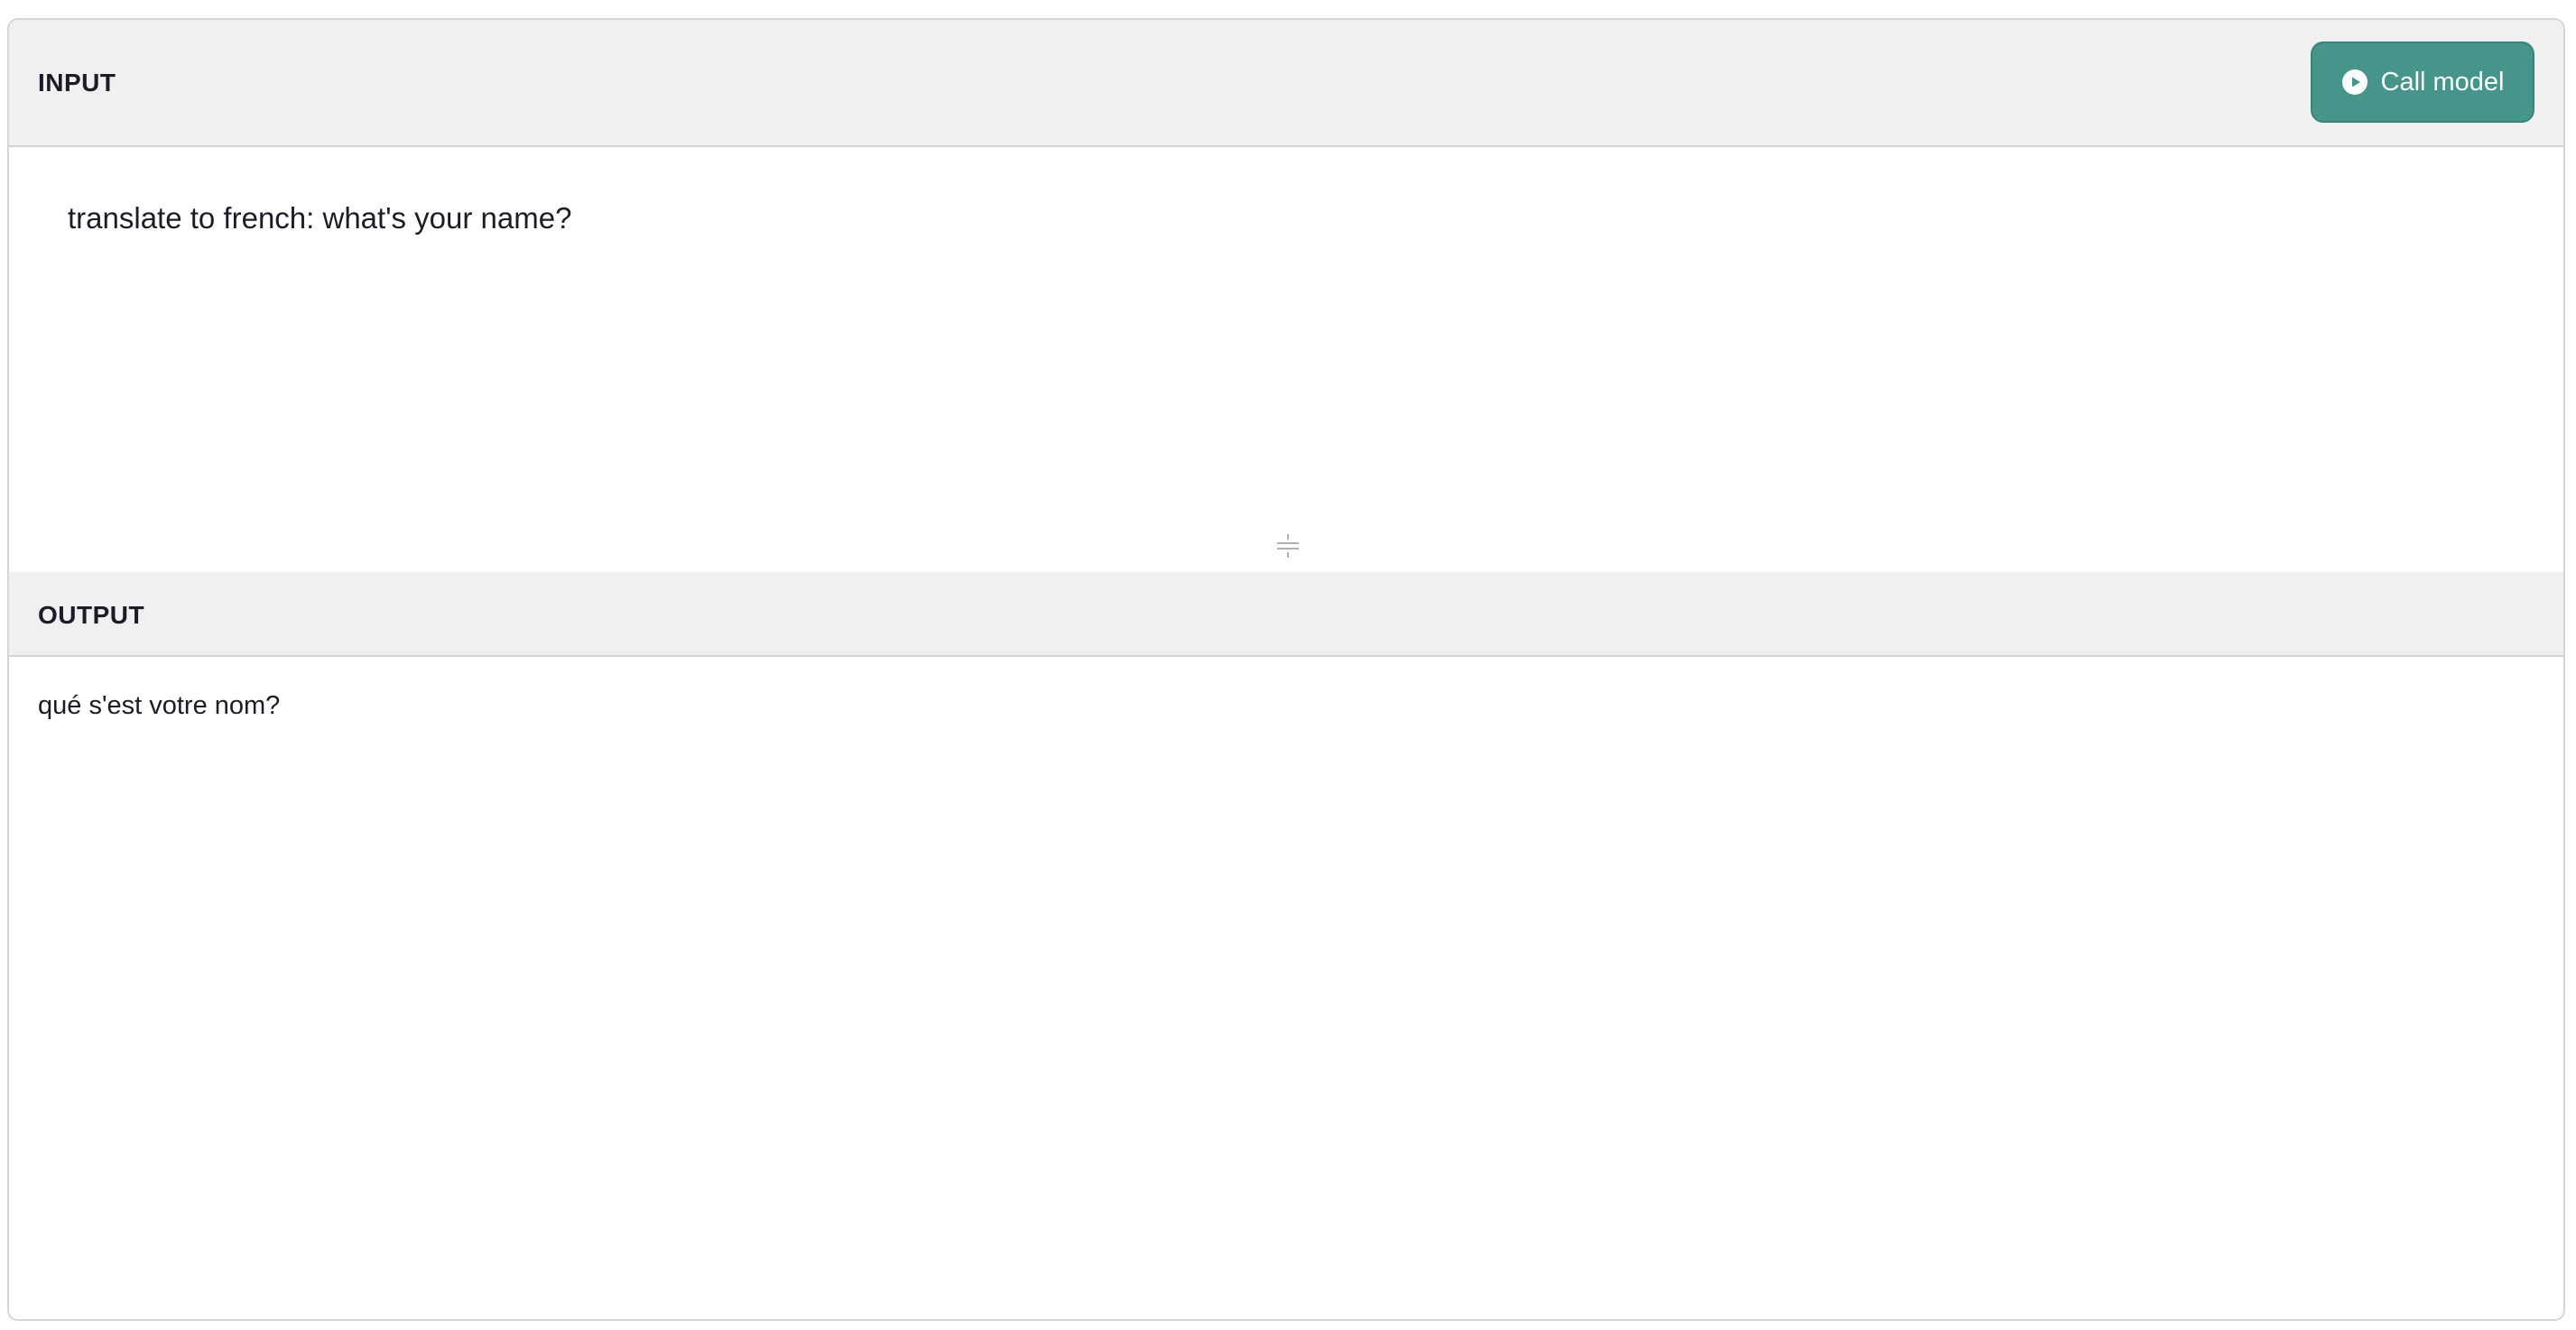 The height and width of the screenshot is (1330, 2576). Describe the element at coordinates (2442, 82) in the screenshot. I see `call-model-button-label: Call model` at that location.